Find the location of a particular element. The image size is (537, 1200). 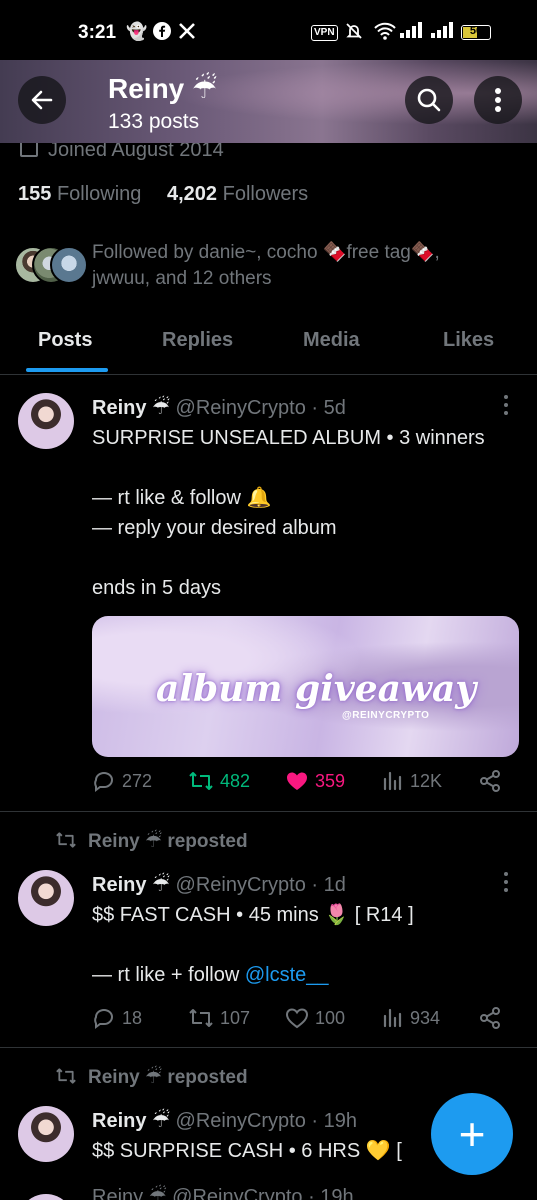

compose-post-button: + is located at coordinates (472, 1134).